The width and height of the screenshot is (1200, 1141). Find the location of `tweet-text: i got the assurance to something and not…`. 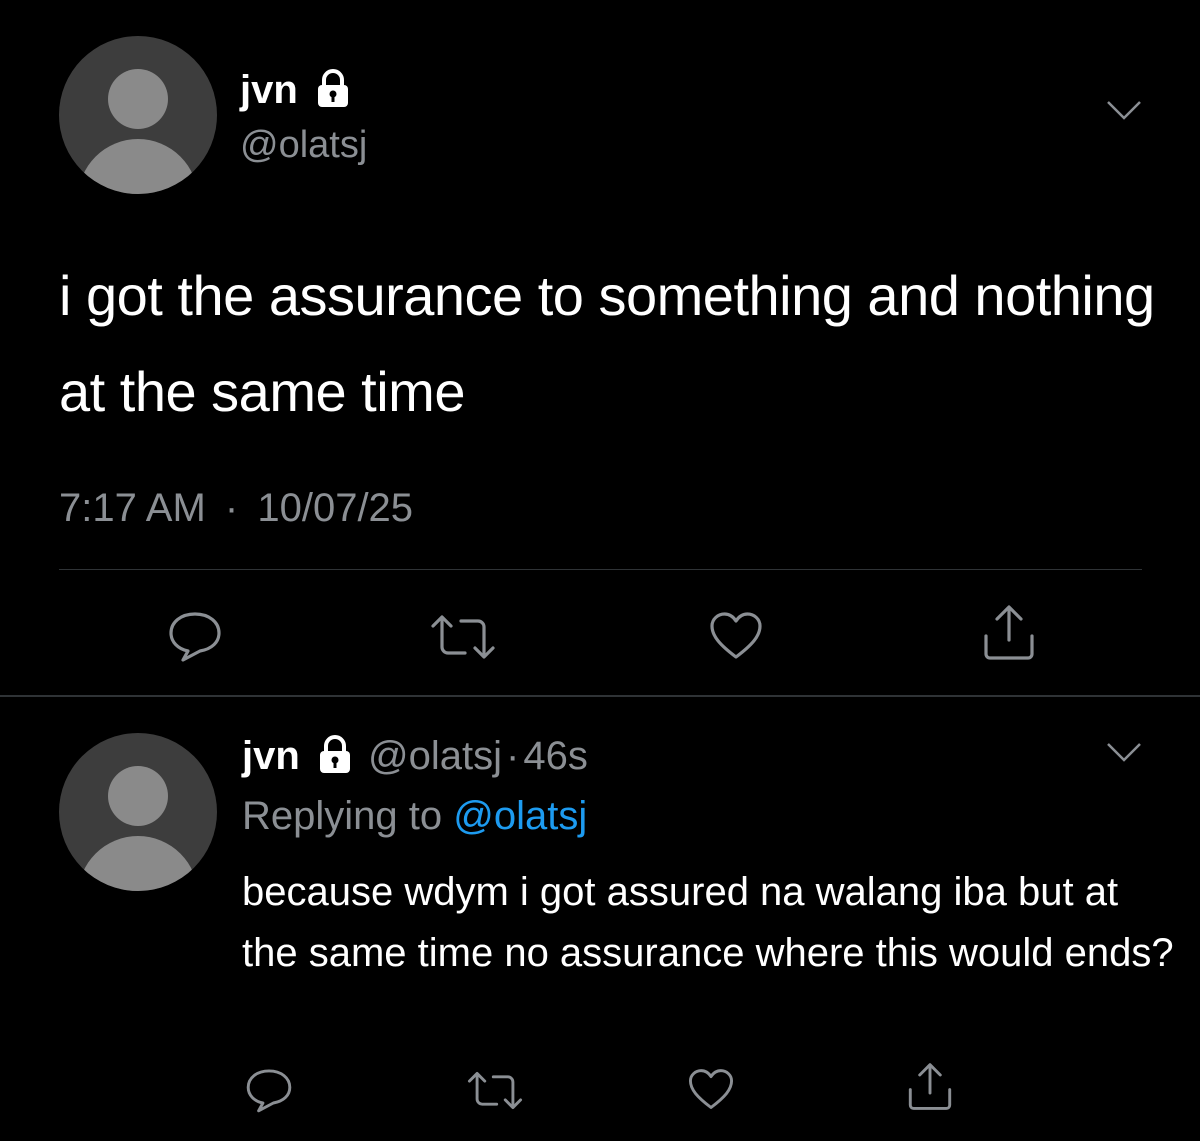

tweet-text: i got the assurance to something and not… is located at coordinates (607, 343).